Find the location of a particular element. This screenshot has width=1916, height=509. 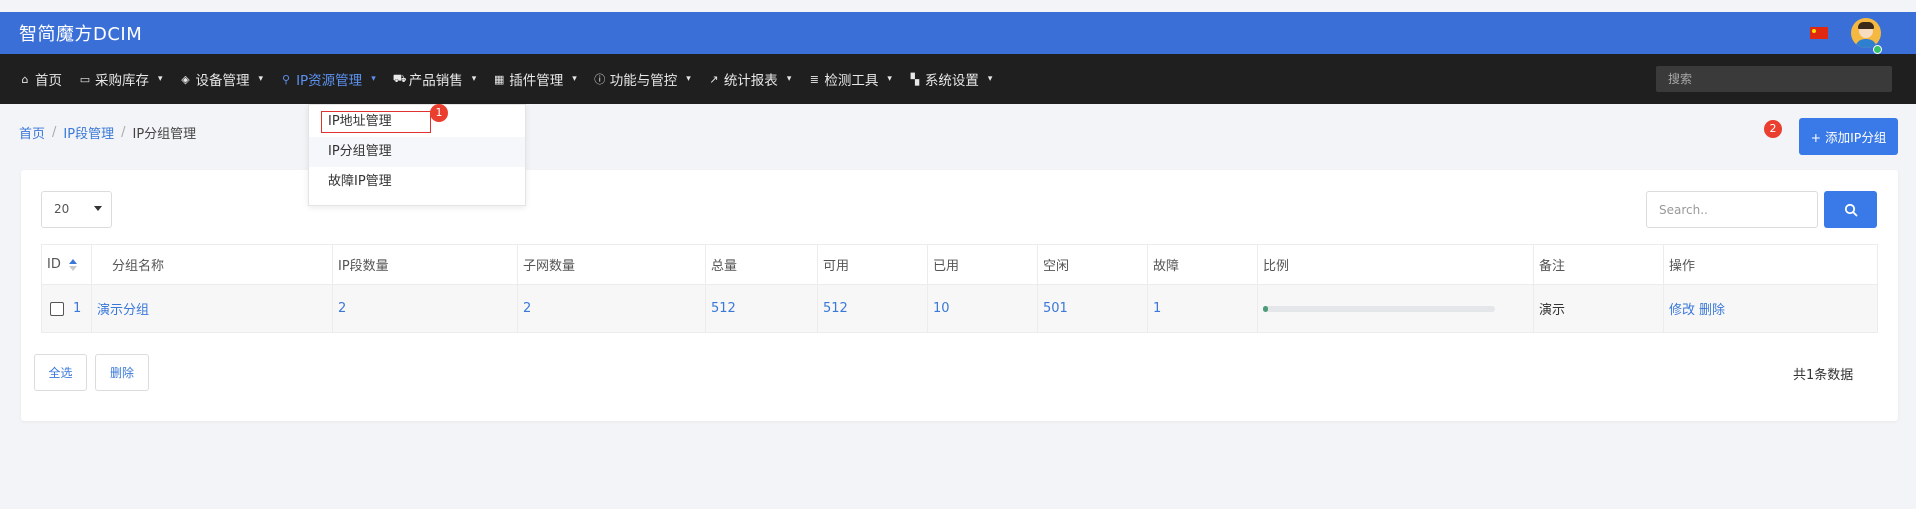

search-icon is located at coordinates (1850, 209).